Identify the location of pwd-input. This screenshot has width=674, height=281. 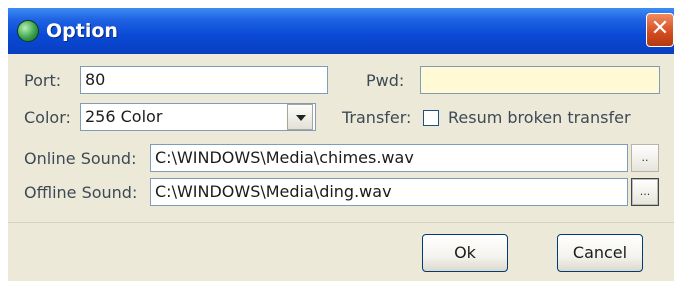
(540, 80).